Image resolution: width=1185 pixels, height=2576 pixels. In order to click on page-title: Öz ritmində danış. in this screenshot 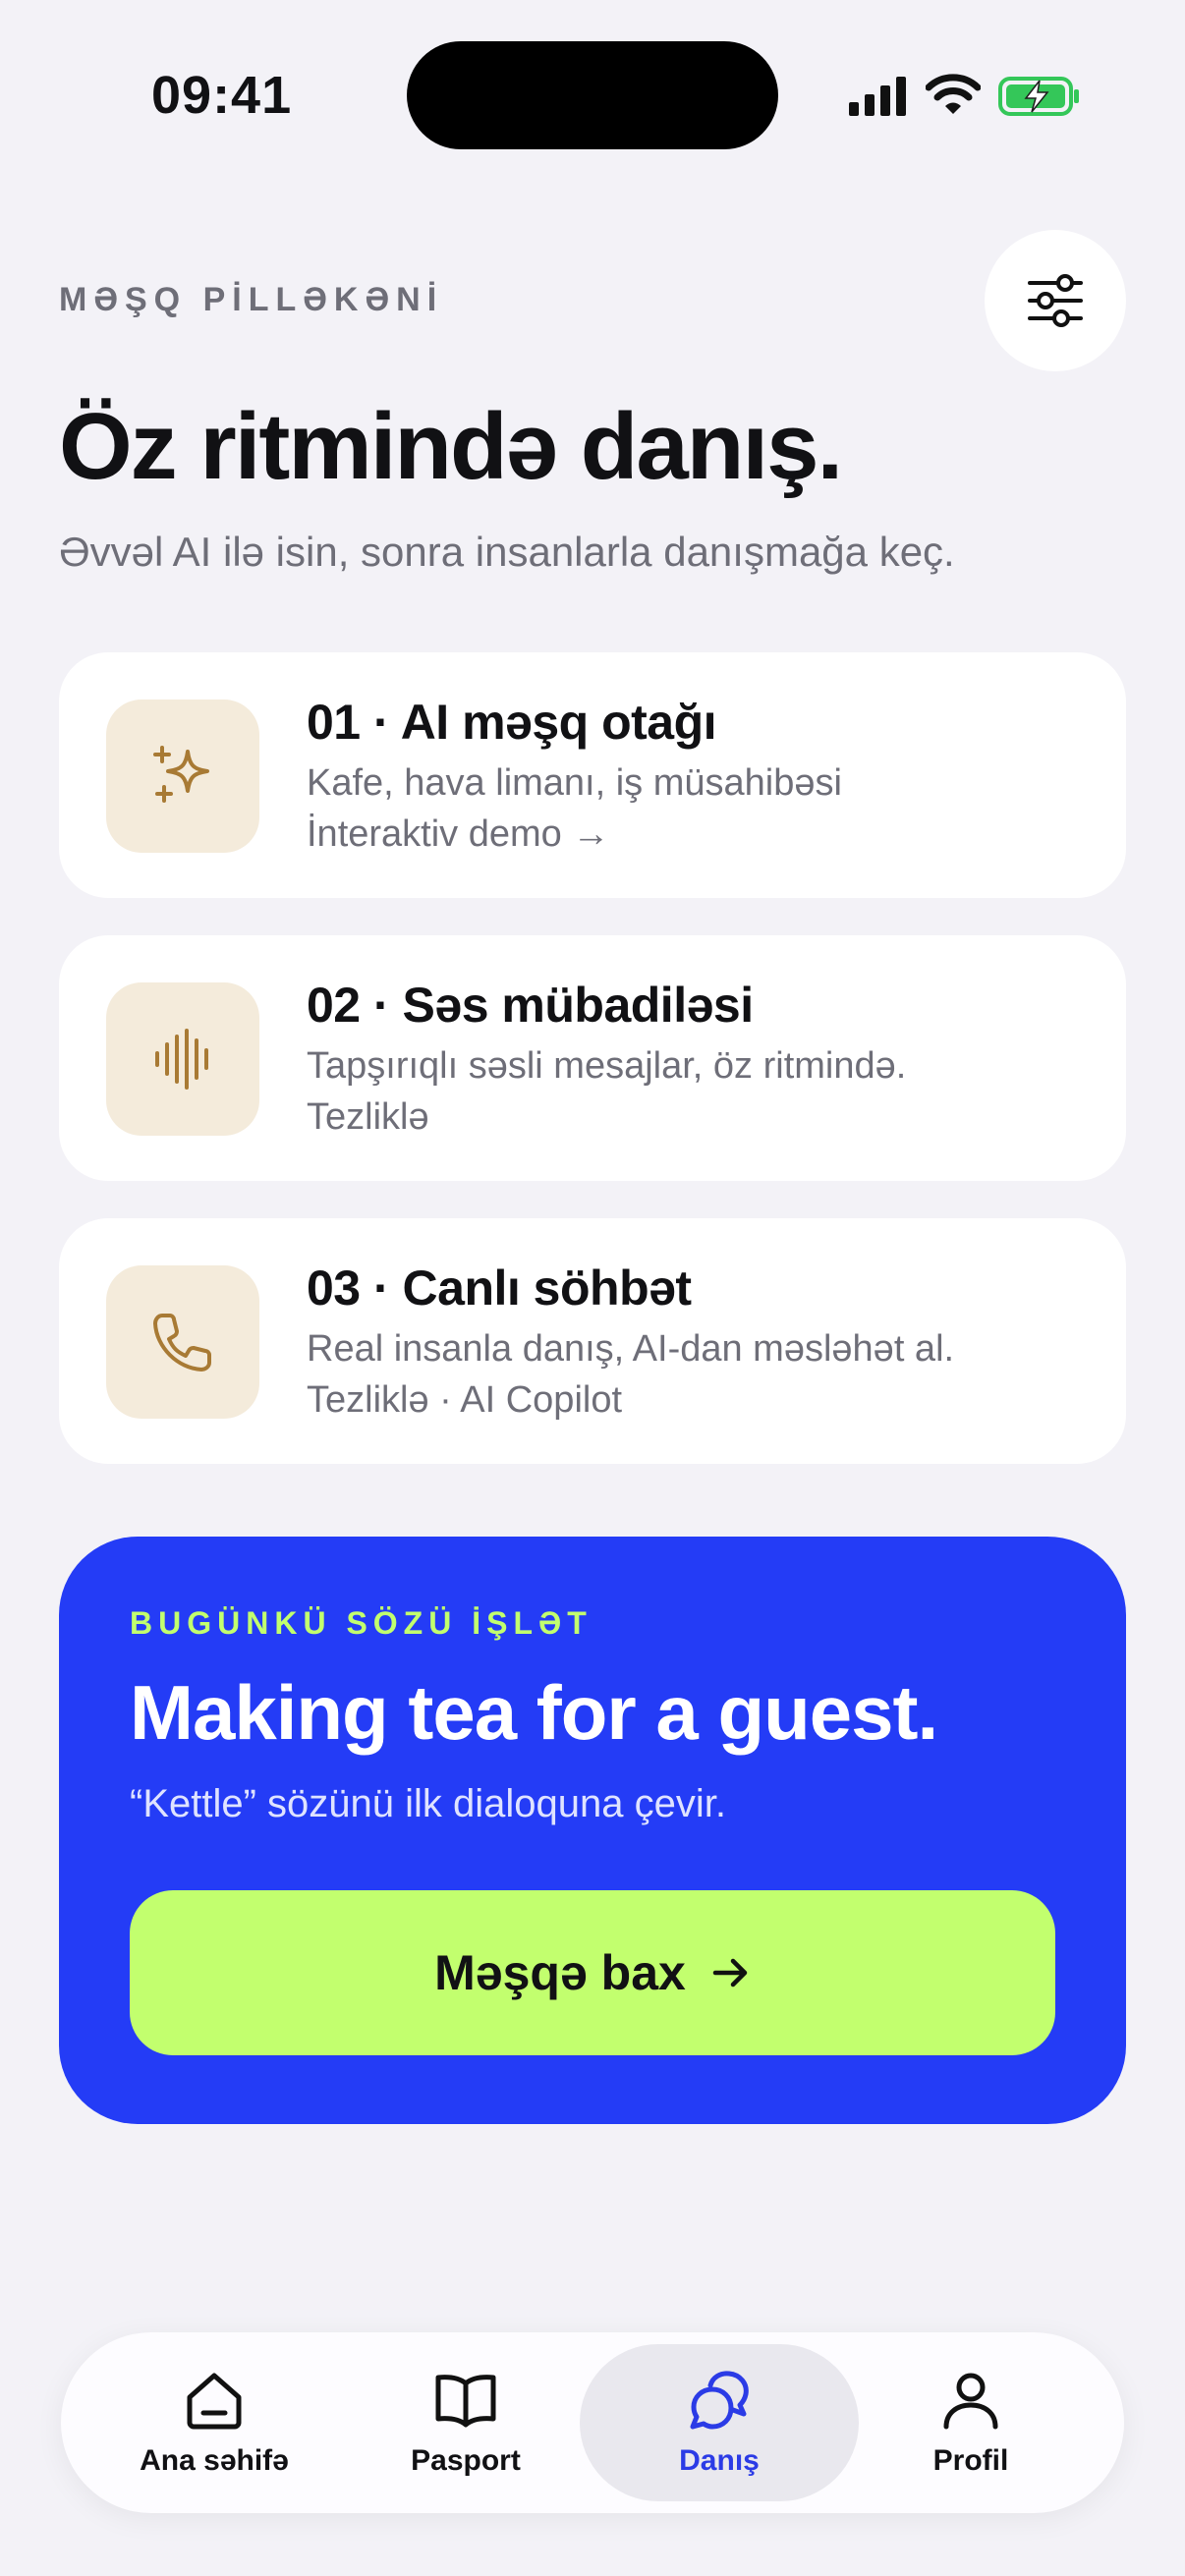, I will do `click(451, 446)`.